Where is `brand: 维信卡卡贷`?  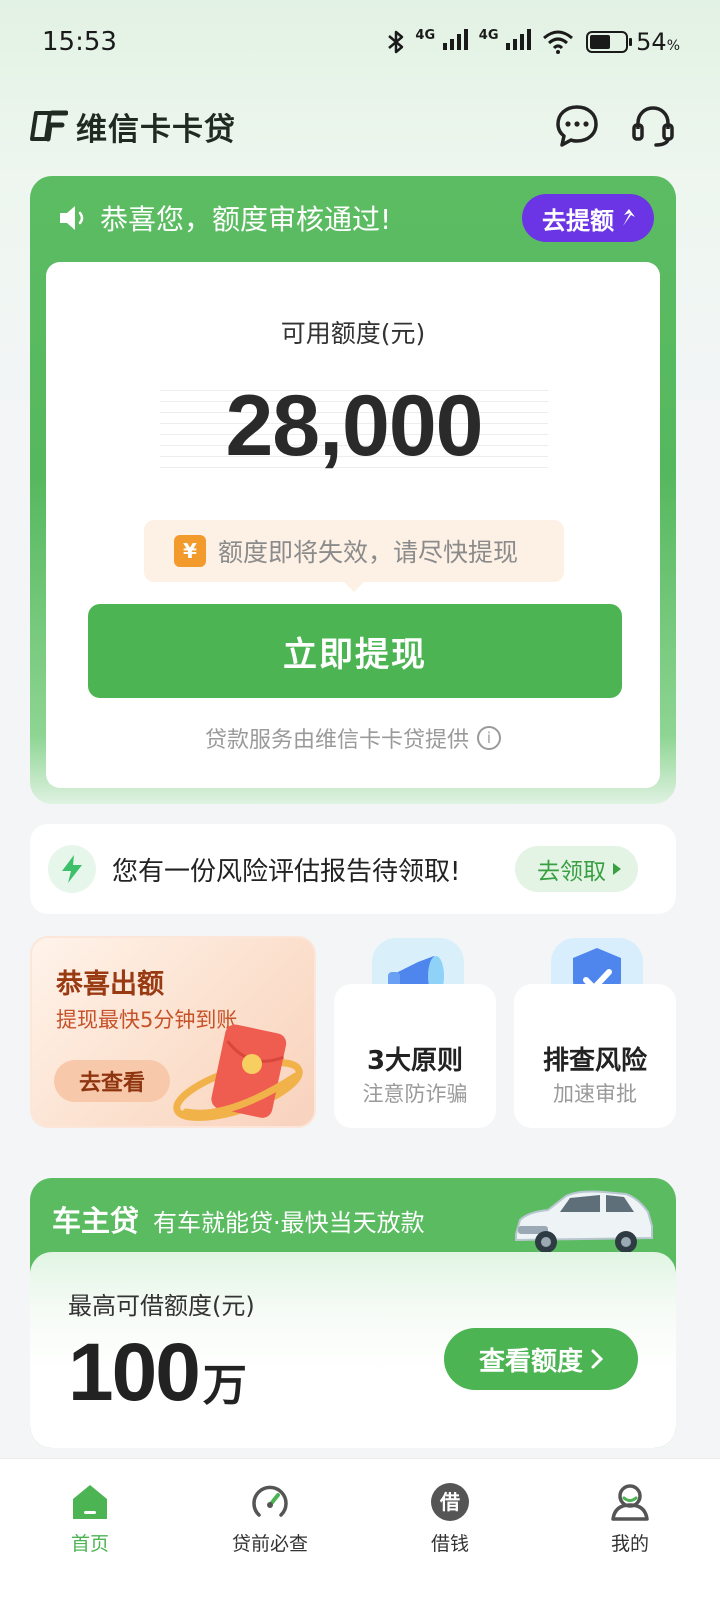
brand: 维信卡卡贷 is located at coordinates (133, 126).